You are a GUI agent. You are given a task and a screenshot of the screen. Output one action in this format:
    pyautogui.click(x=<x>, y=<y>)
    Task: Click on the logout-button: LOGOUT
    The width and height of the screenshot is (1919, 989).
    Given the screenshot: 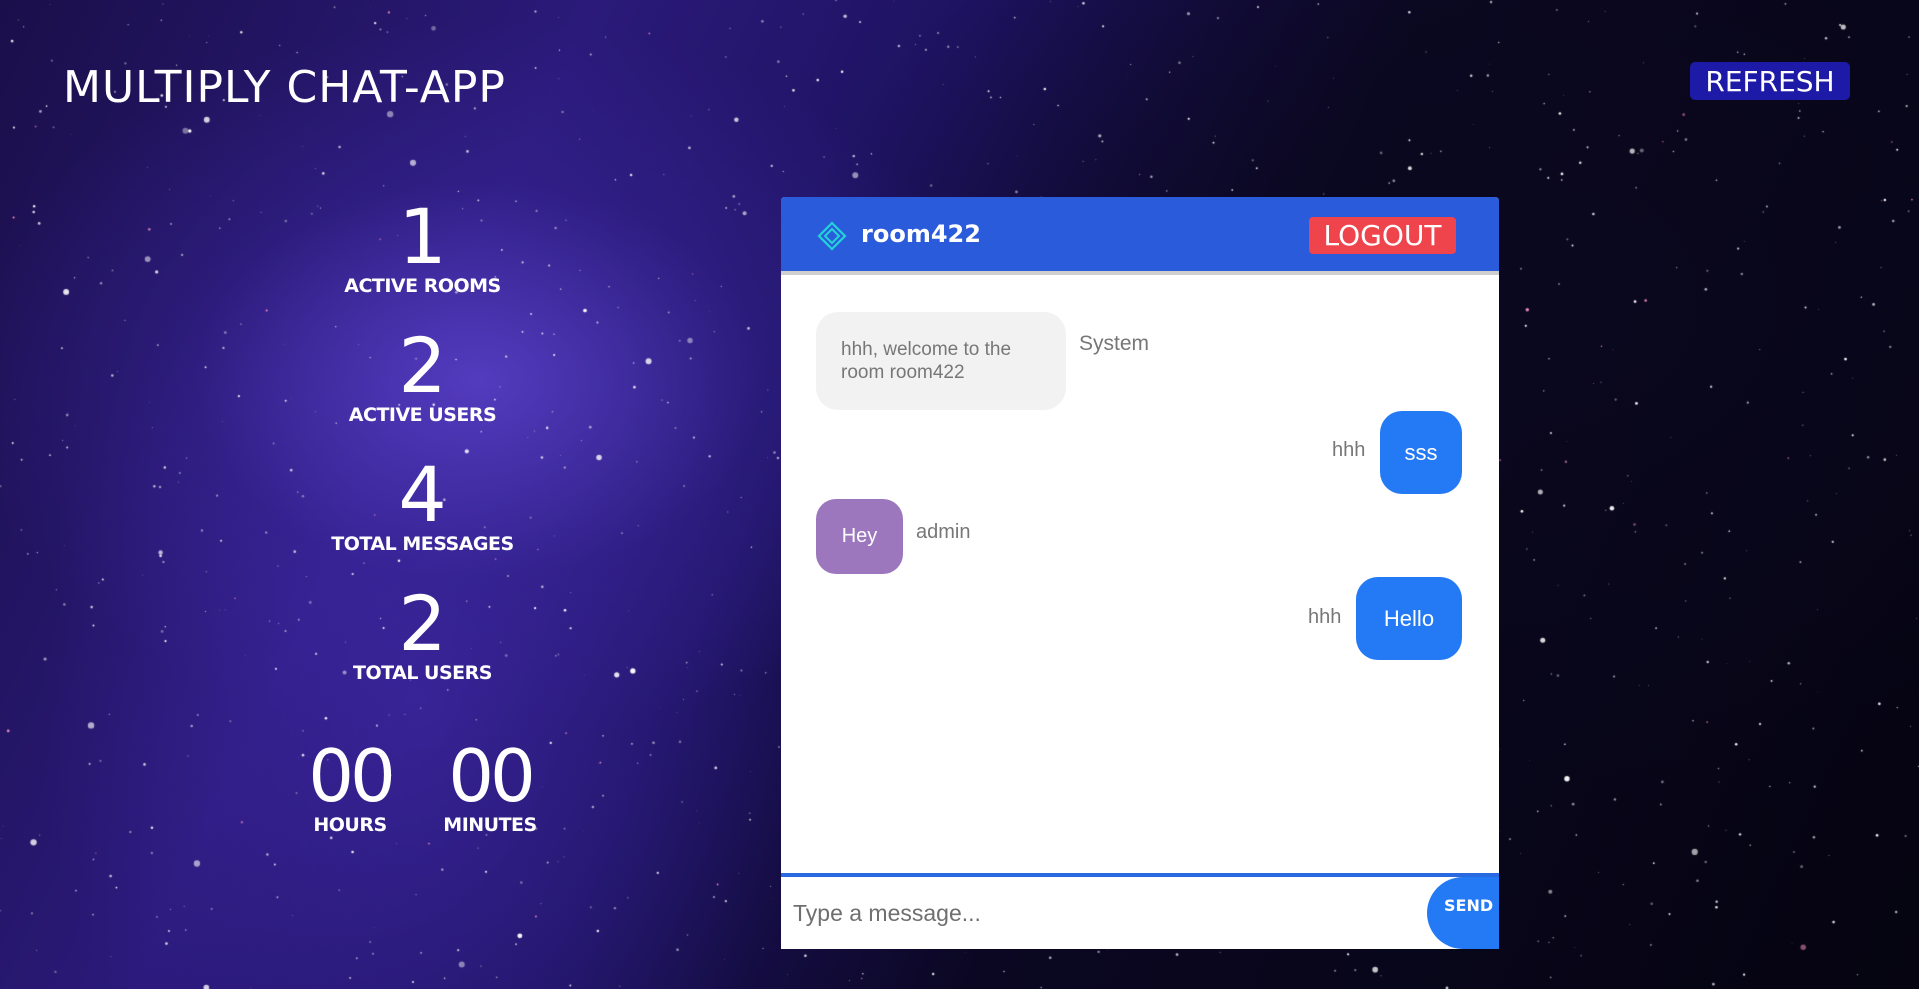 What is the action you would take?
    pyautogui.click(x=1382, y=235)
    